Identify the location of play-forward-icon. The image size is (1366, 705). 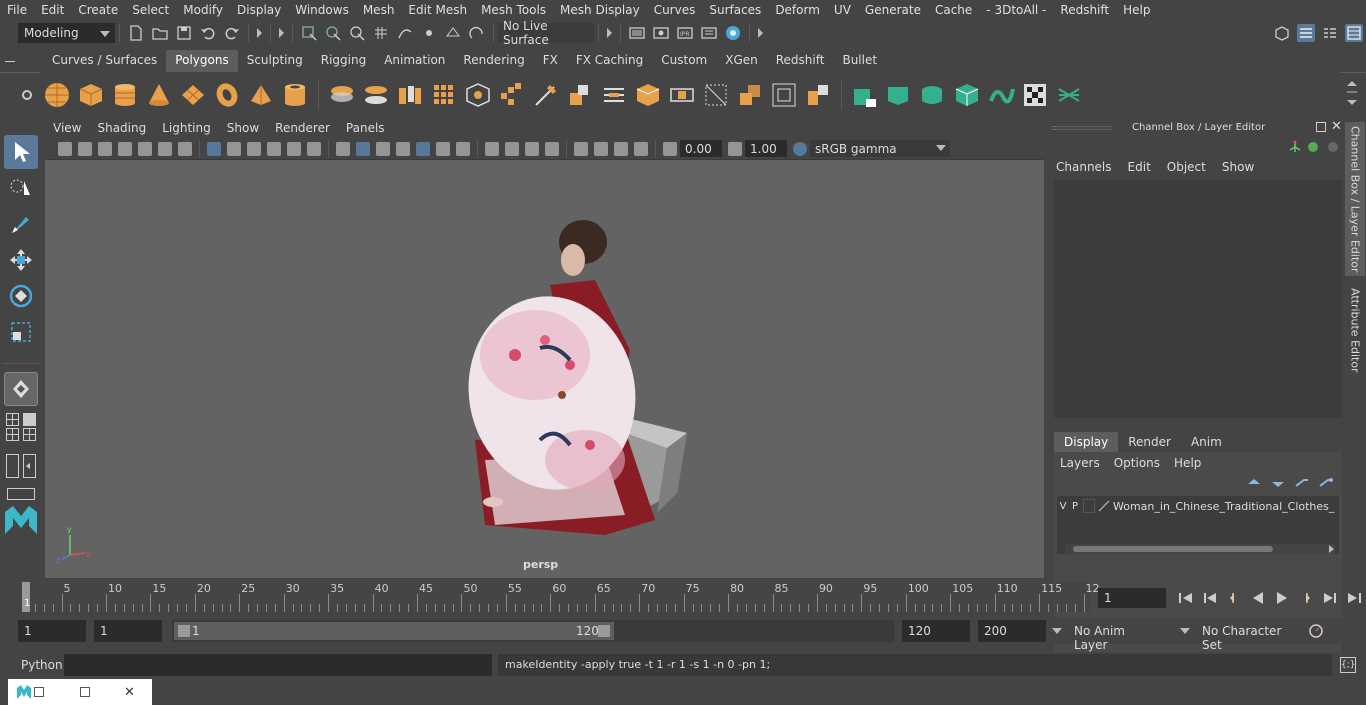
(1282, 598).